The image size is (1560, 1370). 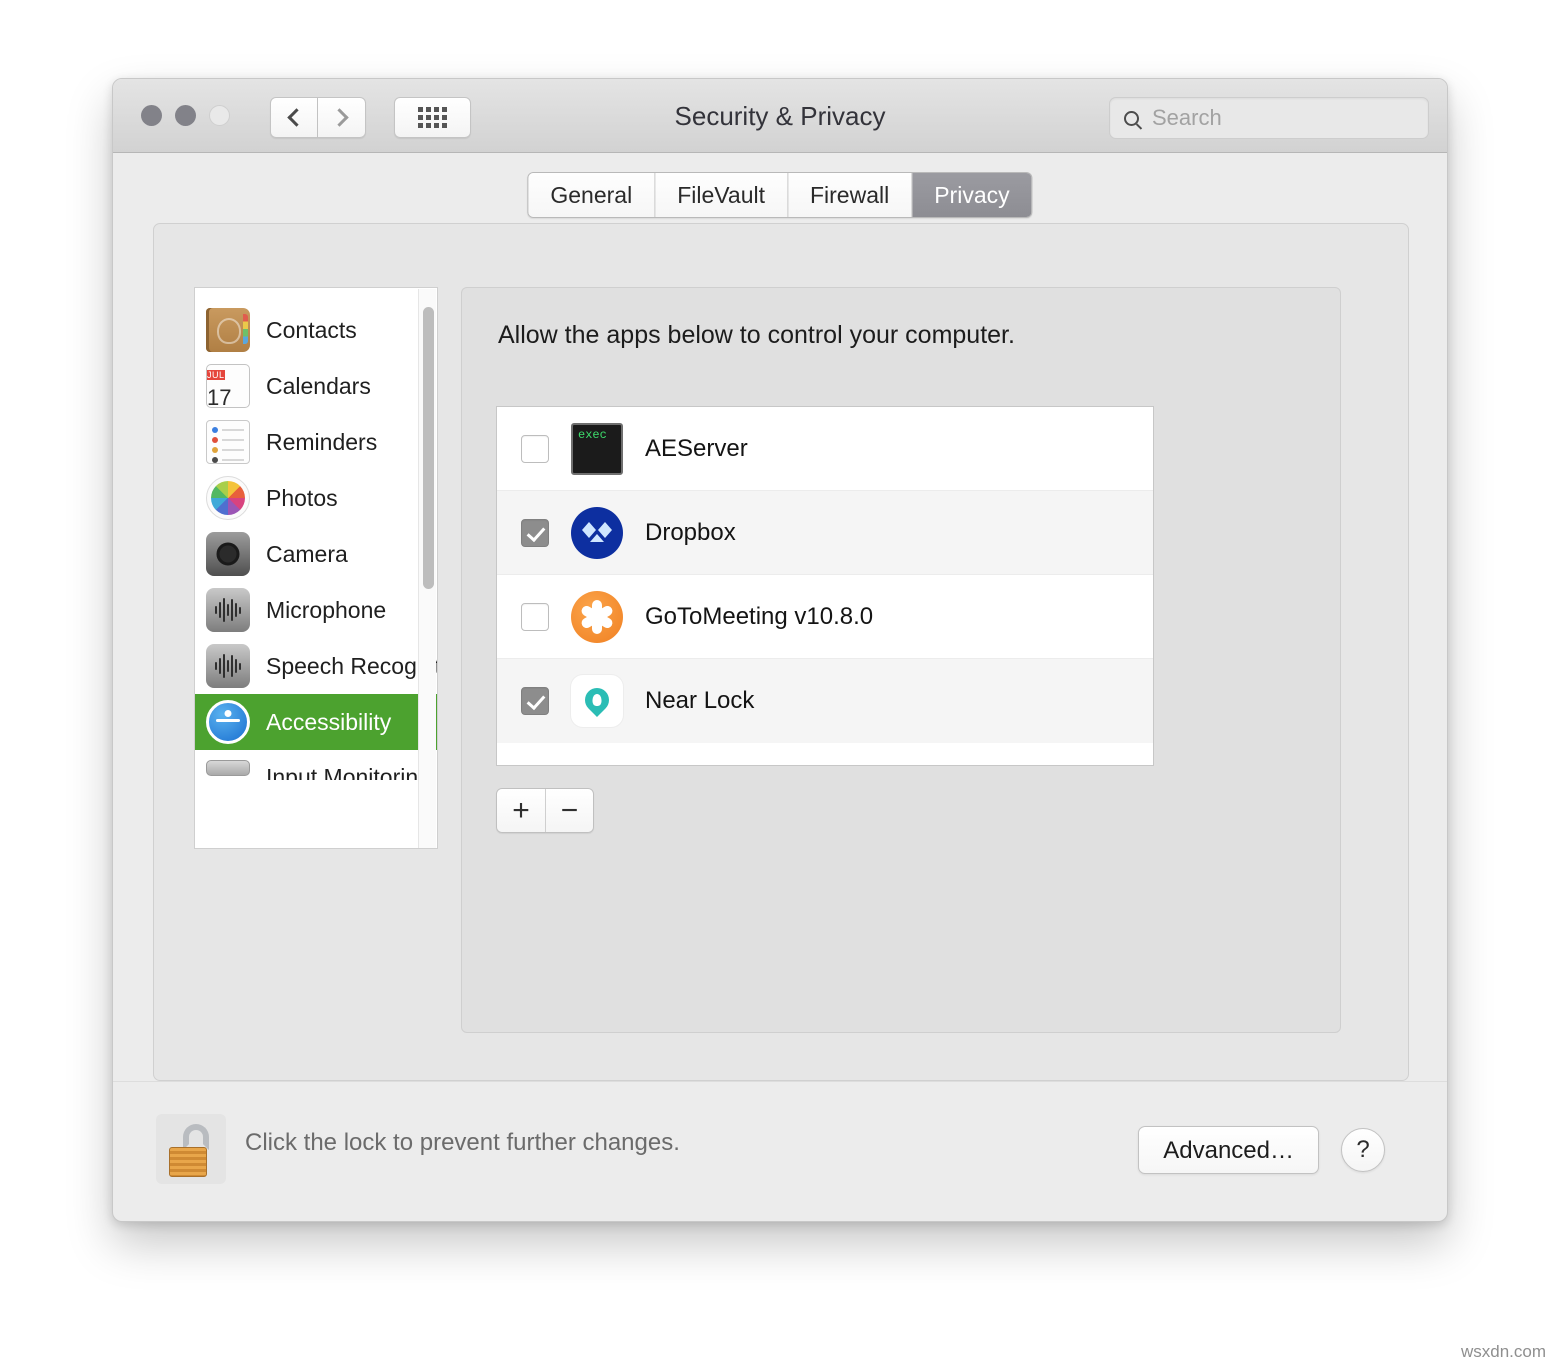 What do you see at coordinates (700, 700) in the screenshot?
I see `app-name: Near Lock` at bounding box center [700, 700].